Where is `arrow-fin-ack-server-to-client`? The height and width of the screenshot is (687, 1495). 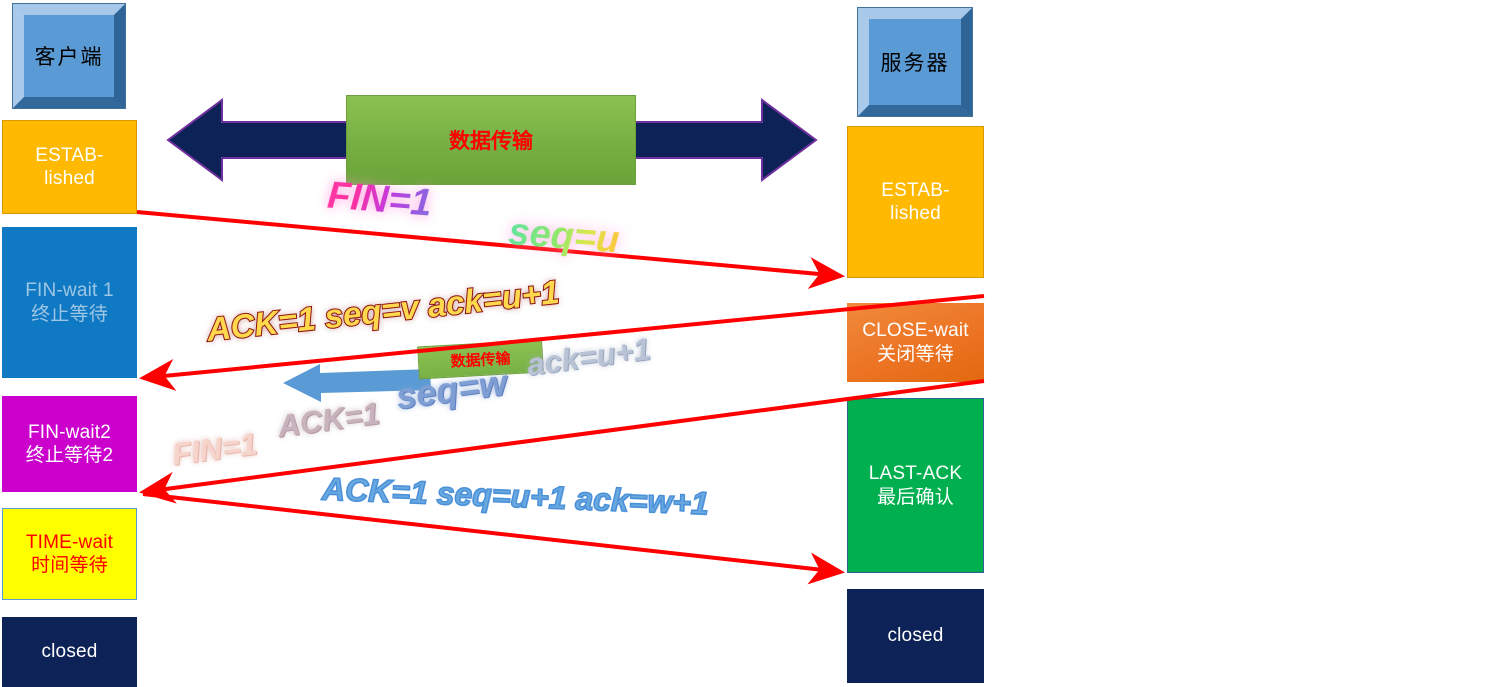
arrow-fin-ack-server-to-client is located at coordinates (562, 441).